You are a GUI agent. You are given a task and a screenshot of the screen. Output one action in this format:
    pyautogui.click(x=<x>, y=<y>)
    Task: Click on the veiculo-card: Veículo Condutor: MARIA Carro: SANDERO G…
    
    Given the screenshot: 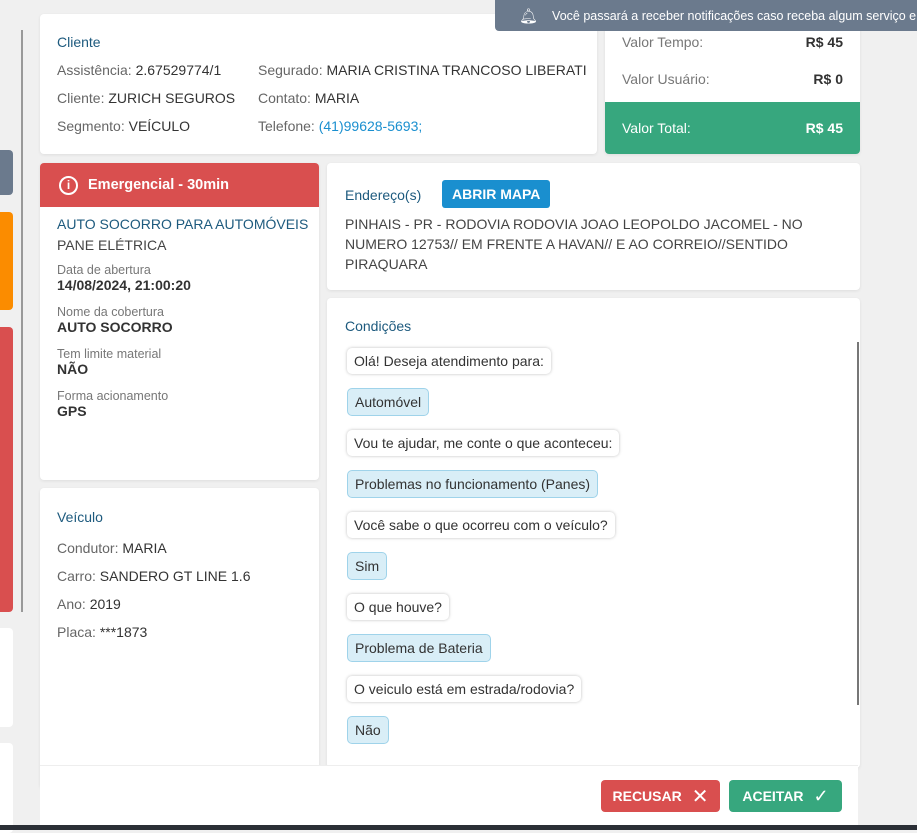 What is the action you would take?
    pyautogui.click(x=179, y=638)
    